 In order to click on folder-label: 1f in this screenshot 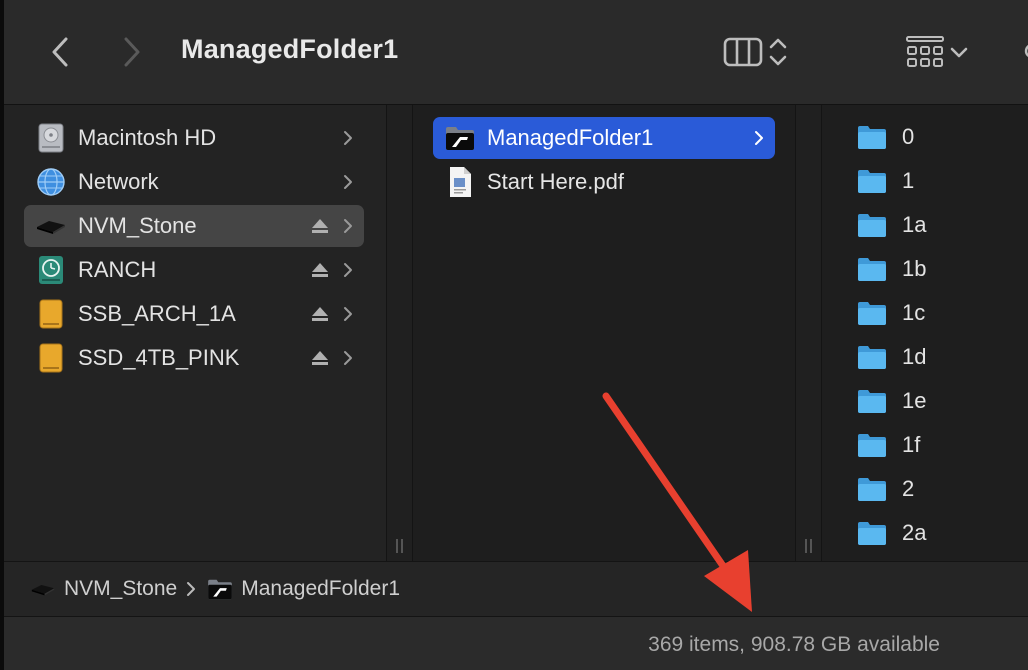, I will do `click(911, 444)`.